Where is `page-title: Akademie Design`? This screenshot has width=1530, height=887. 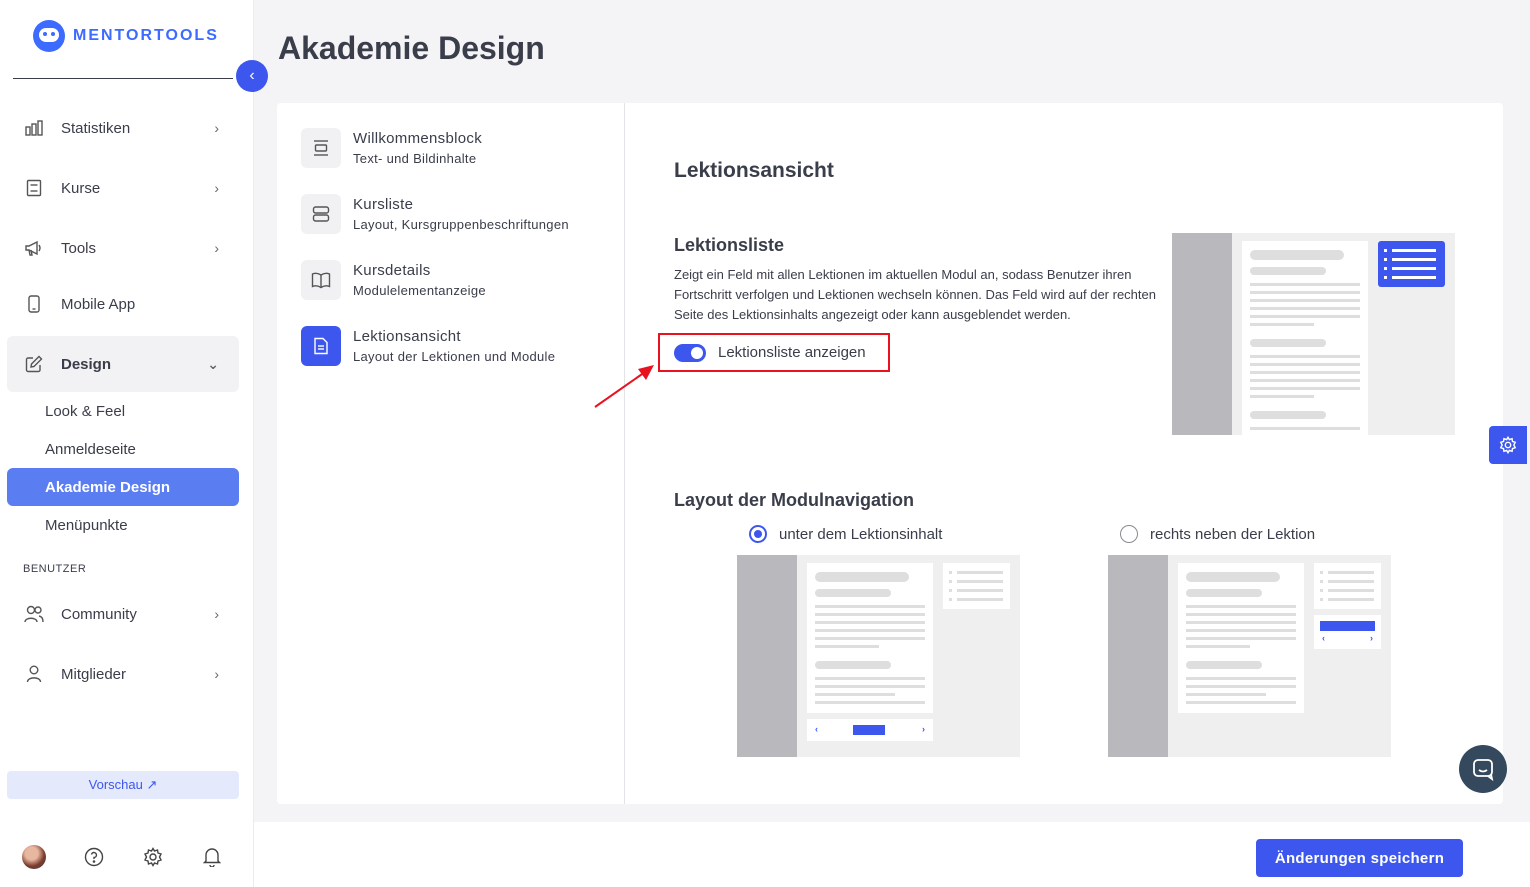 page-title: Akademie Design is located at coordinates (411, 48).